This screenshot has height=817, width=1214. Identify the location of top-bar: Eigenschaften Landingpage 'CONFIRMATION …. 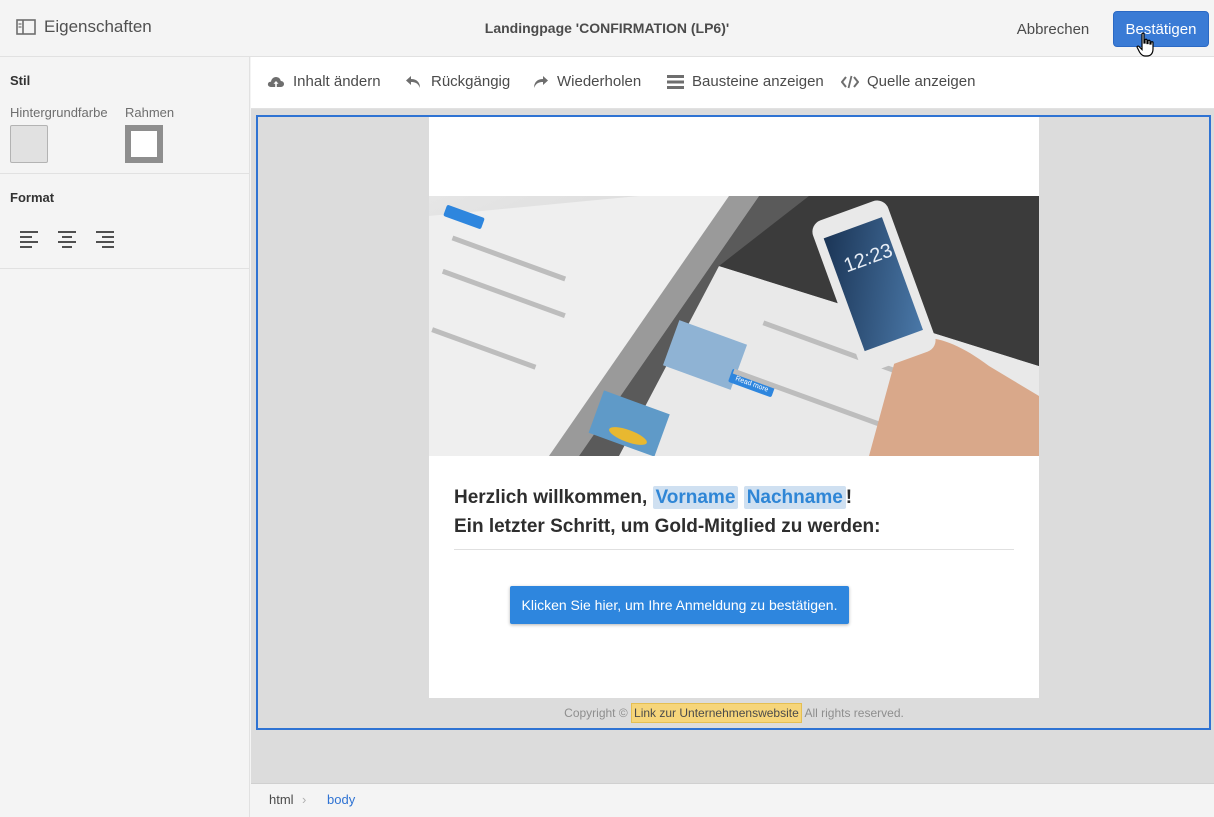
(607, 28).